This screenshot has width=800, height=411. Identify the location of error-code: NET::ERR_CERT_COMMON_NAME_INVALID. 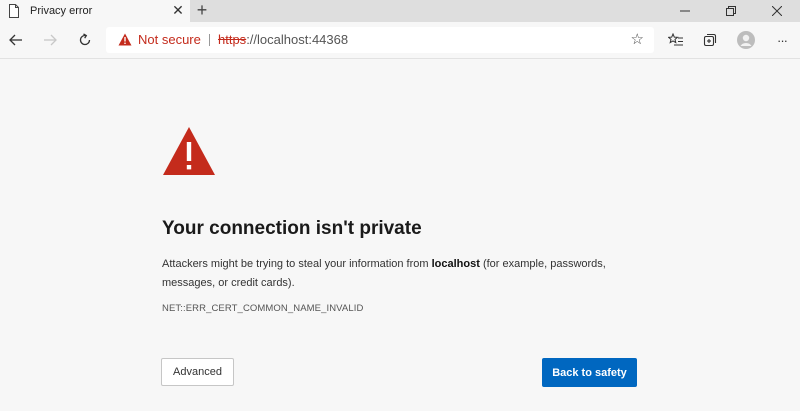
(263, 308).